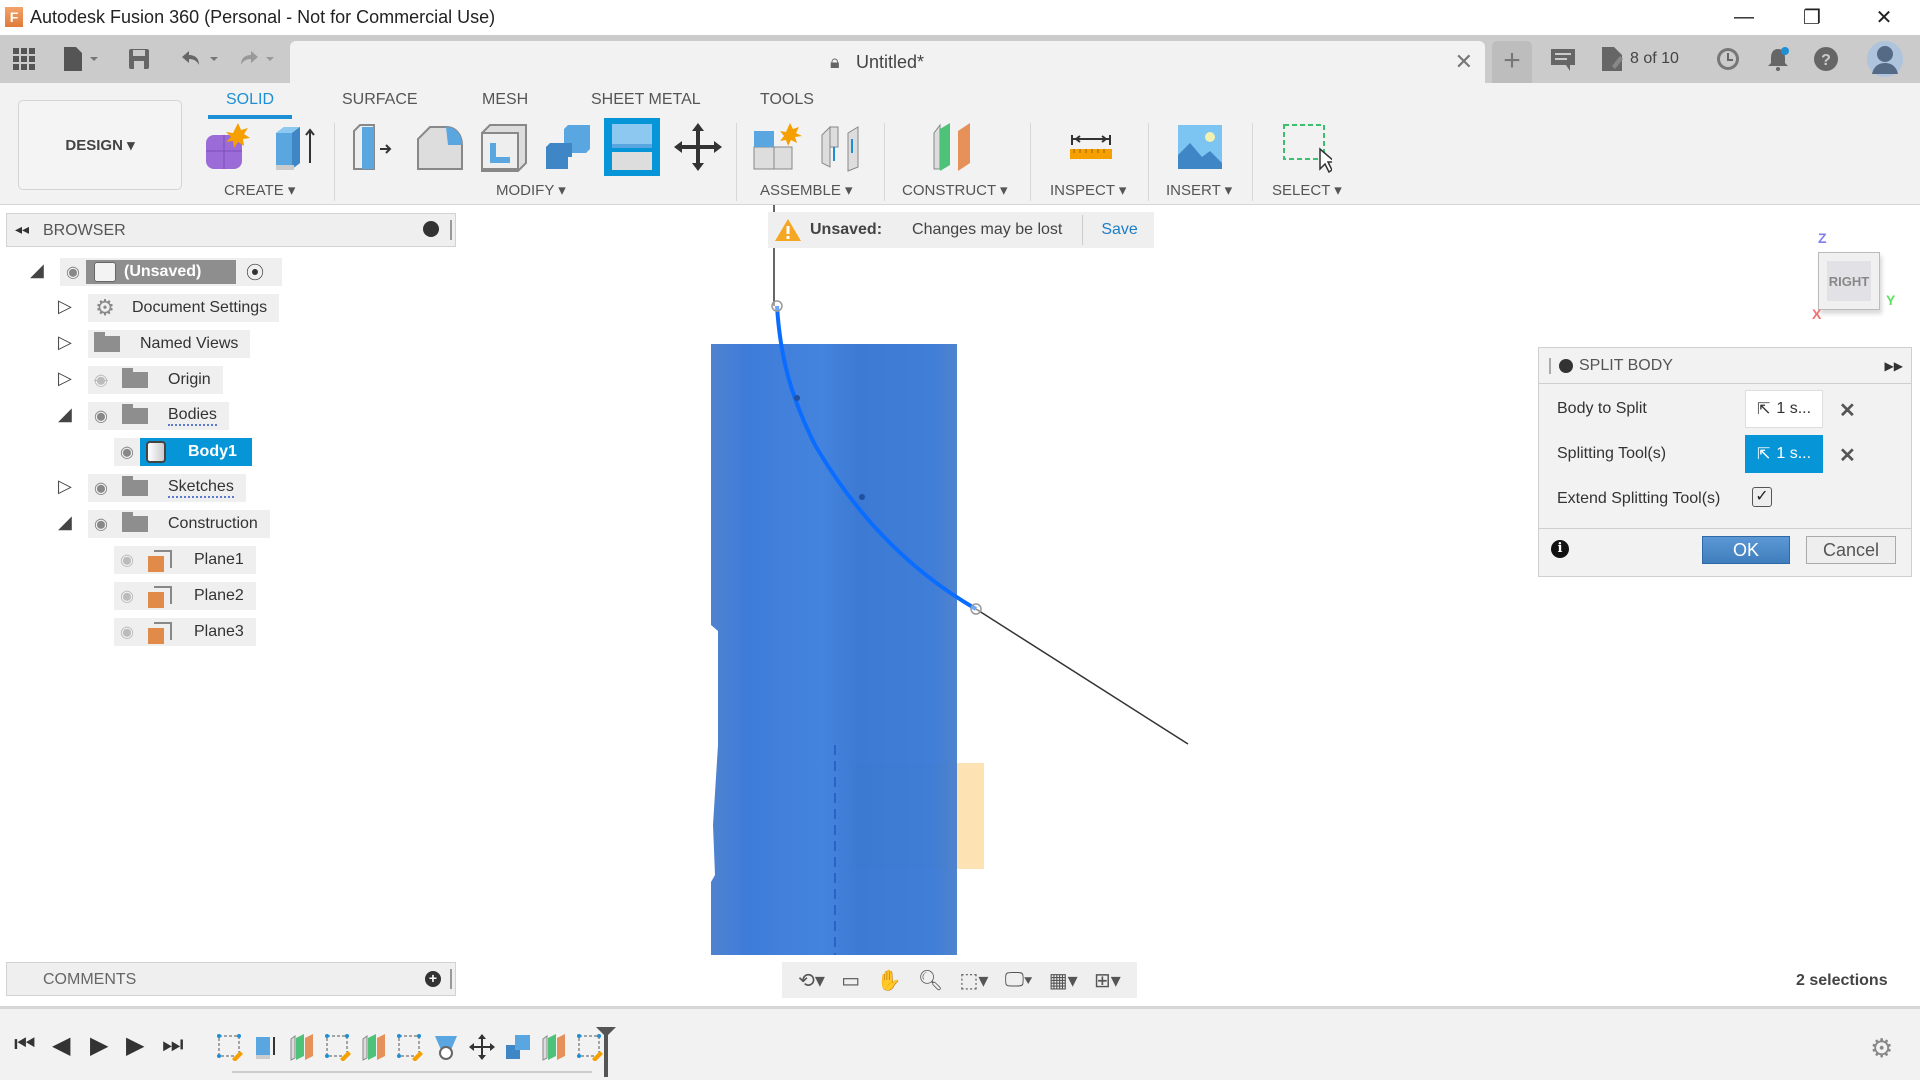  What do you see at coordinates (1309, 147) in the screenshot?
I see `window-select-tool` at bounding box center [1309, 147].